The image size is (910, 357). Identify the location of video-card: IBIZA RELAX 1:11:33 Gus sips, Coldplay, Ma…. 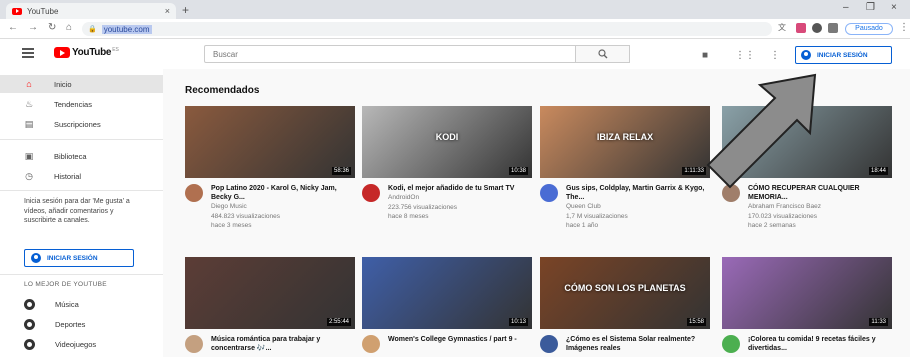
(625, 168).